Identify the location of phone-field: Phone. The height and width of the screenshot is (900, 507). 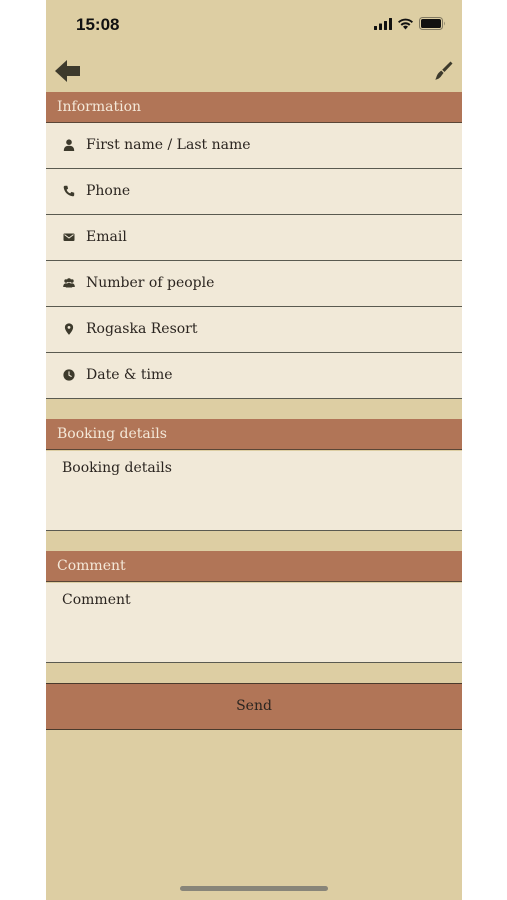
(254, 192).